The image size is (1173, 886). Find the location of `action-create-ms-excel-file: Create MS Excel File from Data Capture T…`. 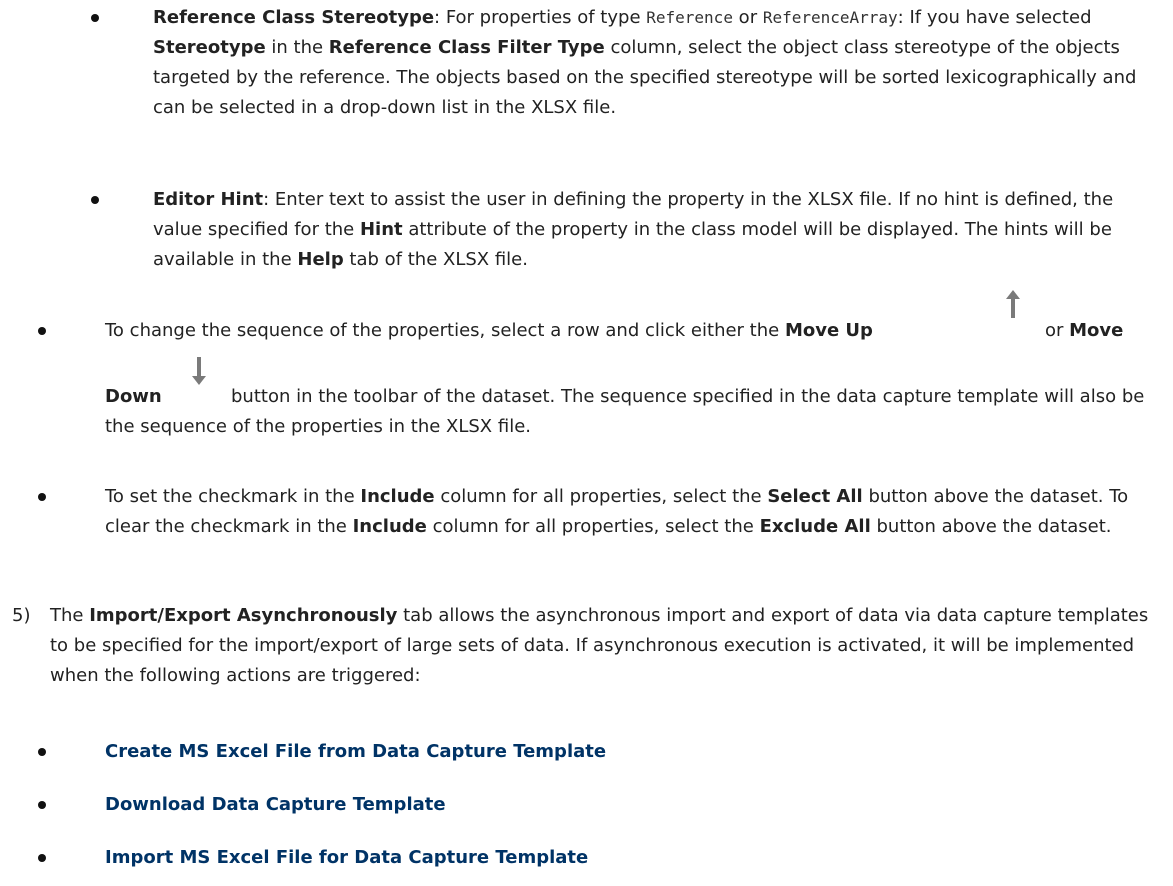

action-create-ms-excel-file: Create MS Excel File from Data Capture T… is located at coordinates (356, 751).